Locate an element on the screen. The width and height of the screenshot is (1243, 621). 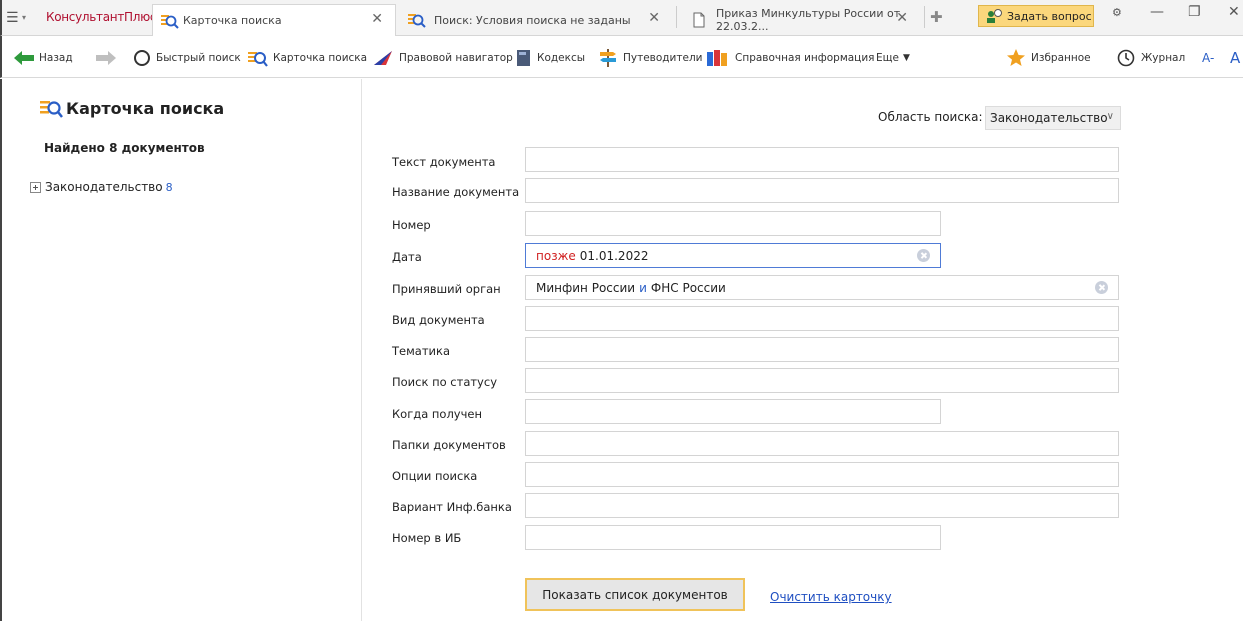
minimize-icon: — is located at coordinates (1157, 12).